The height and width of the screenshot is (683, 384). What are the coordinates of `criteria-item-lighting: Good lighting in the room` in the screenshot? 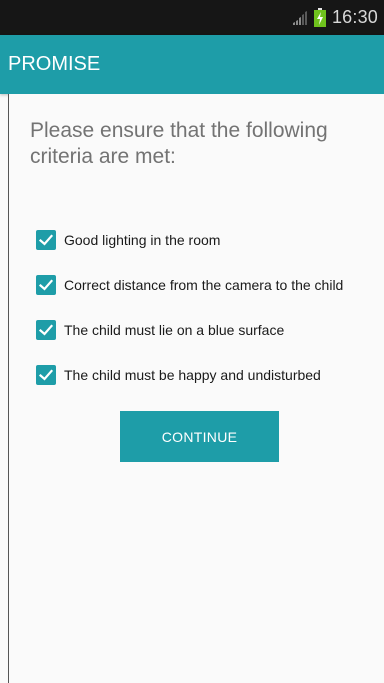 It's located at (189, 239).